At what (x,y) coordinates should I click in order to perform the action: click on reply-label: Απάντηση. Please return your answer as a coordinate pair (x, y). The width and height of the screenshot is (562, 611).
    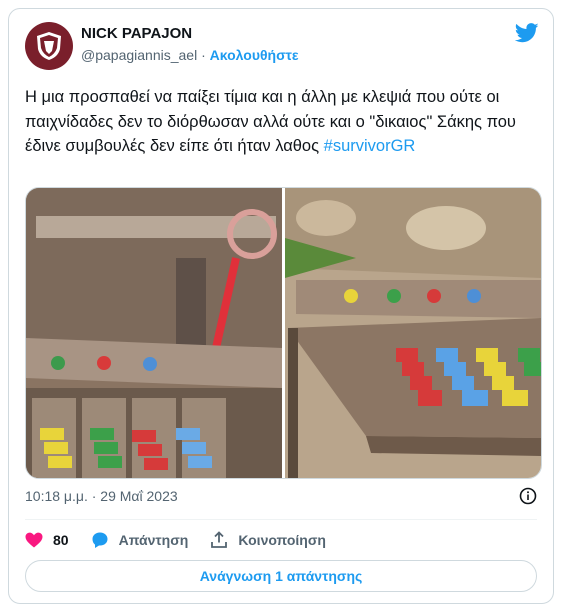
    Looking at the image, I should click on (153, 540).